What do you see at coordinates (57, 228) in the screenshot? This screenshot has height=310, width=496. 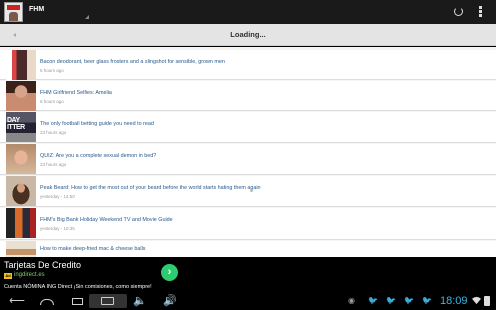 I see `article-time: yesterday - 10:35` at bounding box center [57, 228].